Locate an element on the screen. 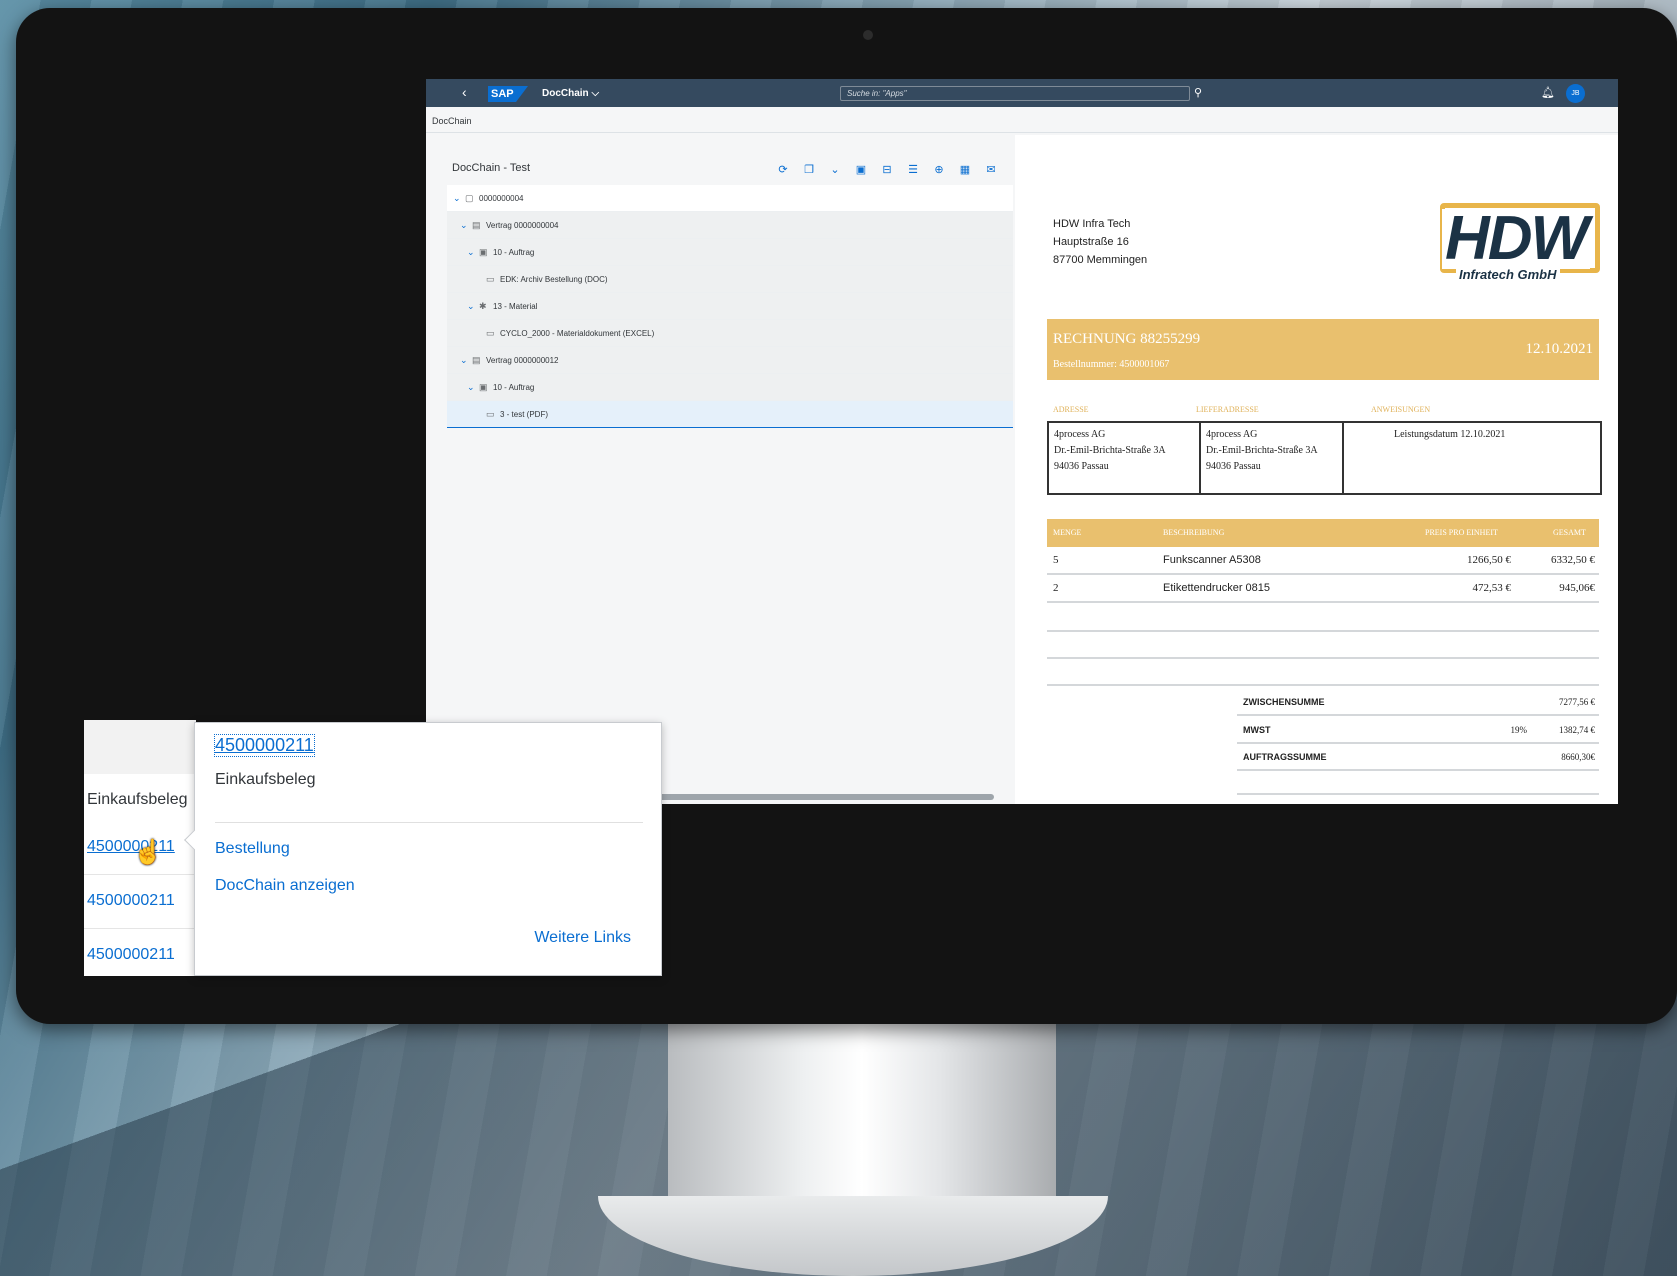  sender-line: 87700 Memmingen is located at coordinates (1100, 260).